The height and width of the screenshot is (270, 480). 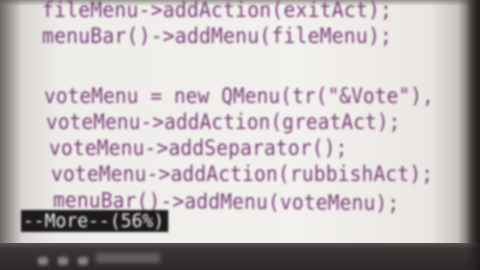 I want to click on taskbar-window-button, so click(x=128, y=258).